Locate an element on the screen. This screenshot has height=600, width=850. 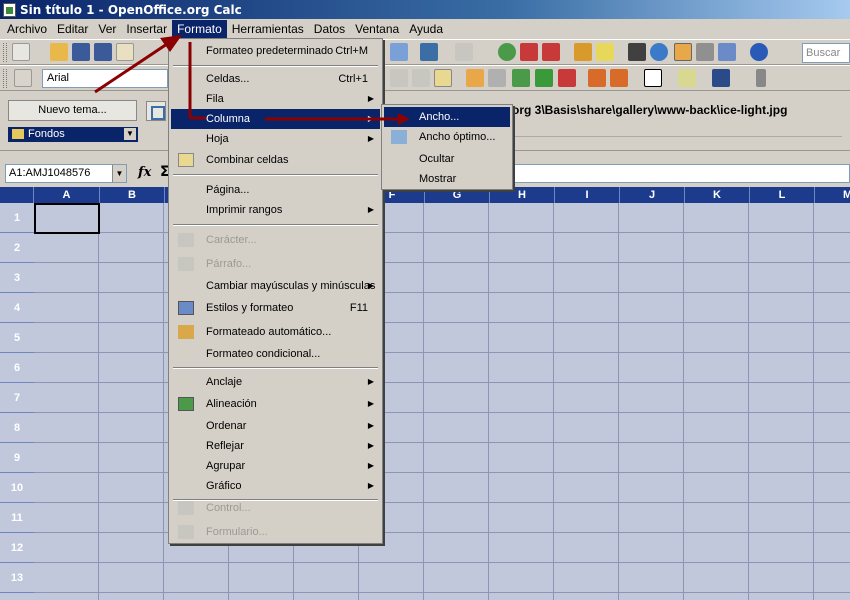
save-as-icon is located at coordinates (103, 52).